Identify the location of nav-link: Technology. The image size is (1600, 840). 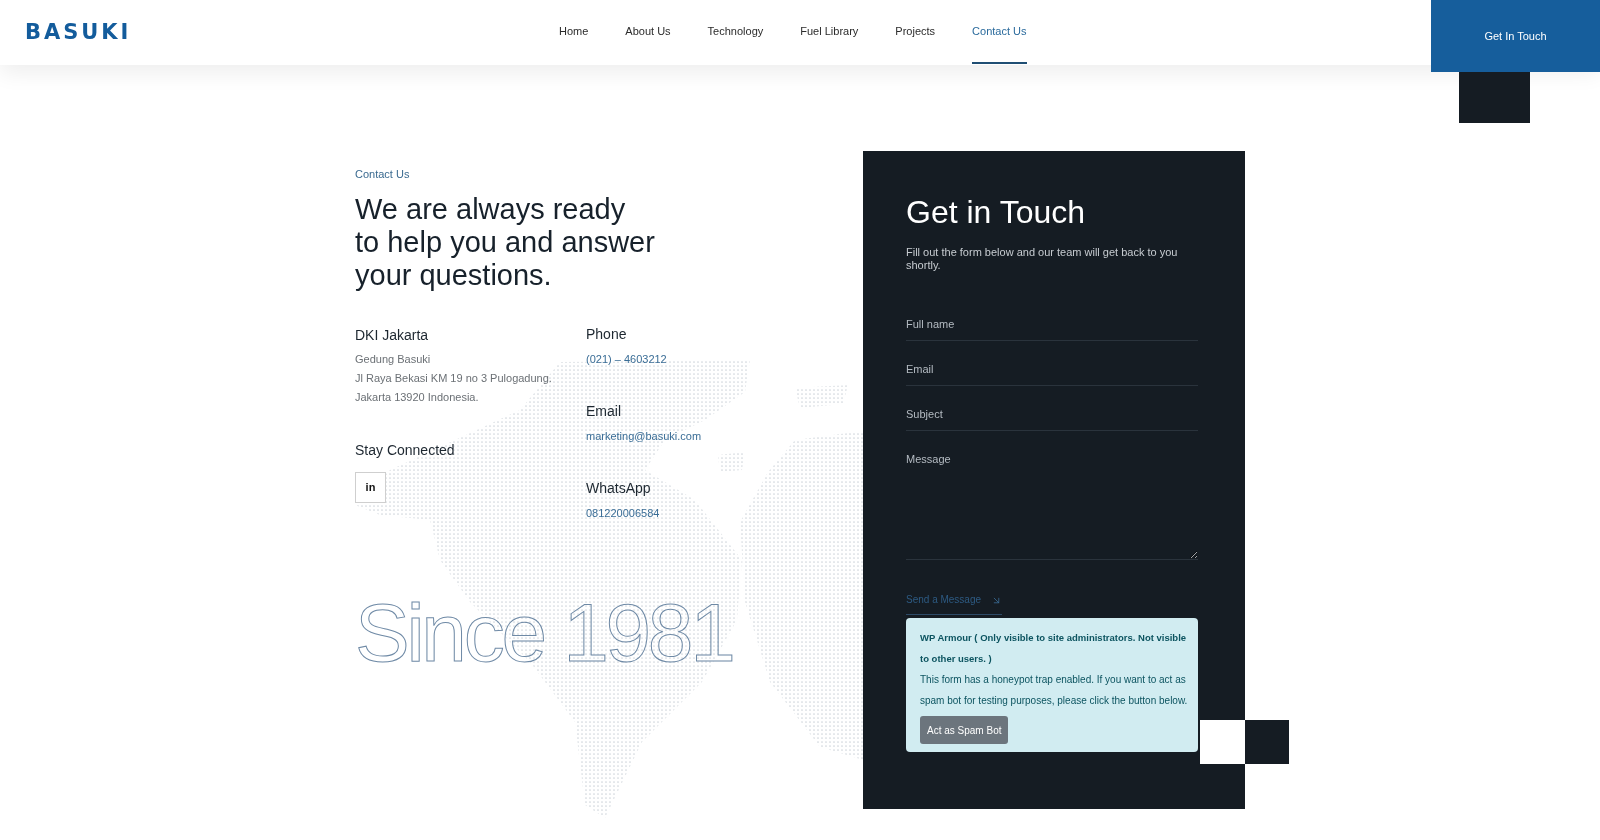
(735, 32).